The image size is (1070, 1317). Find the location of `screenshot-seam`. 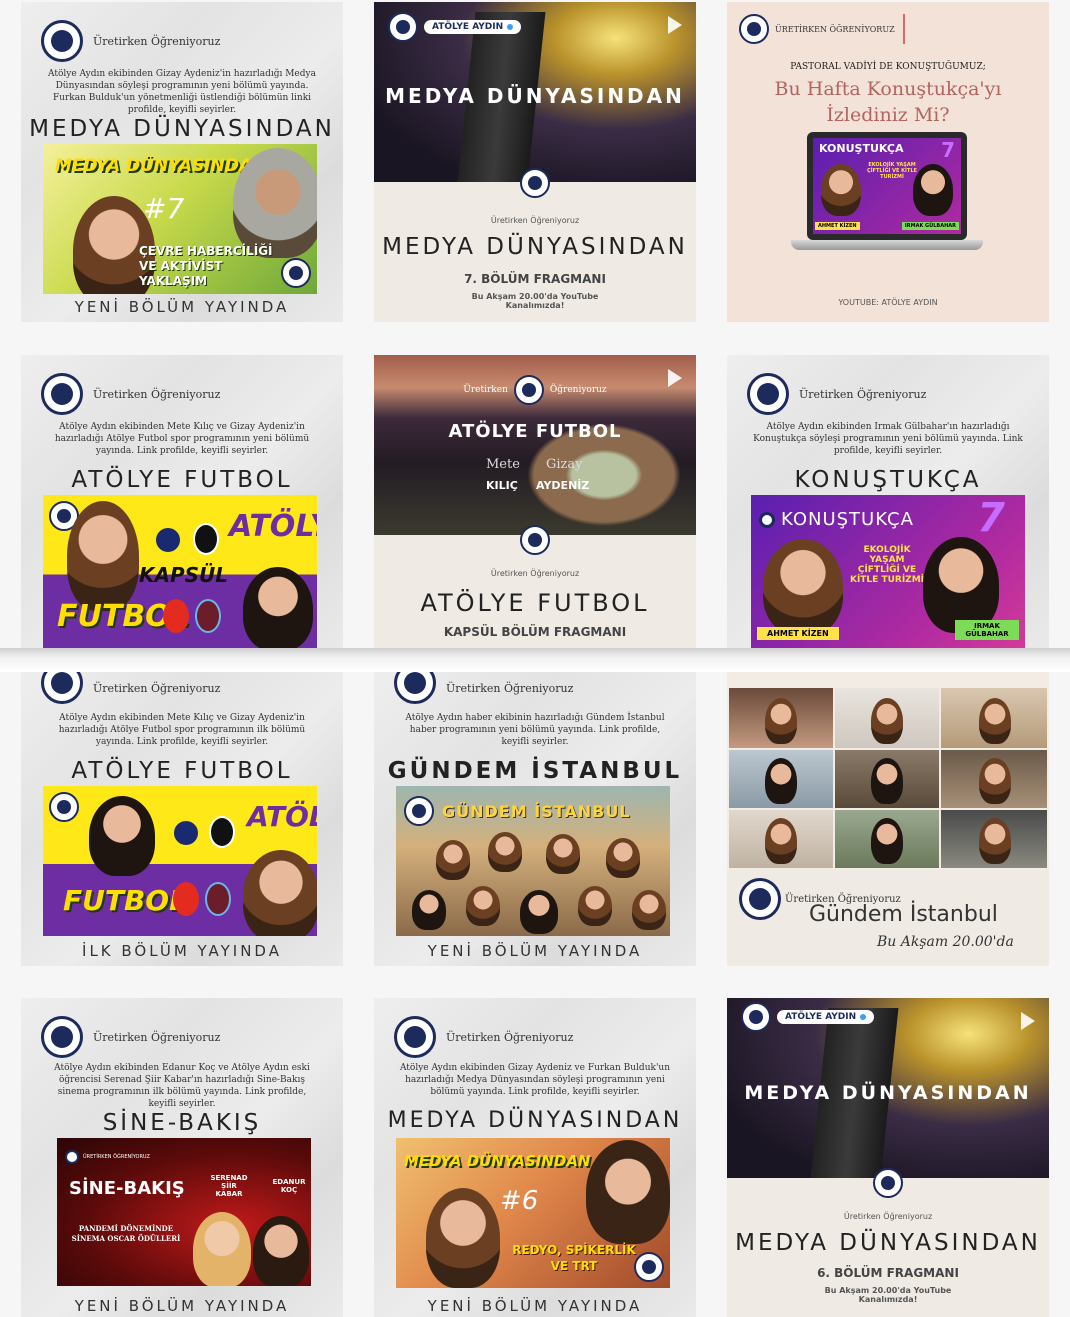

screenshot-seam is located at coordinates (535, 660).